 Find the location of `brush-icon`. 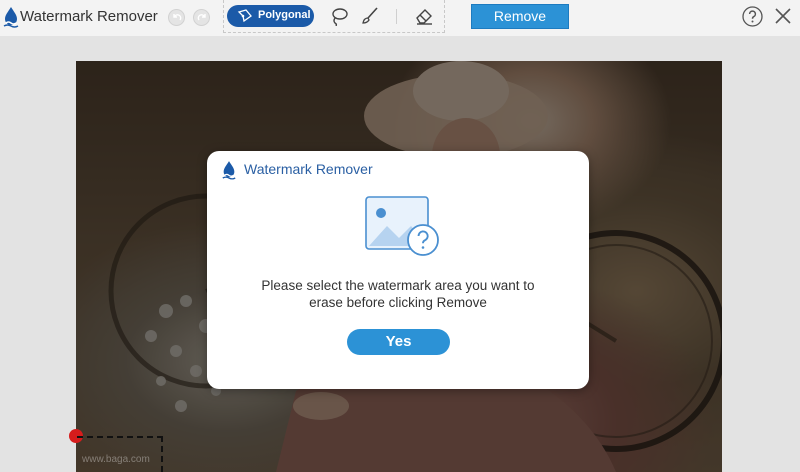

brush-icon is located at coordinates (370, 16).